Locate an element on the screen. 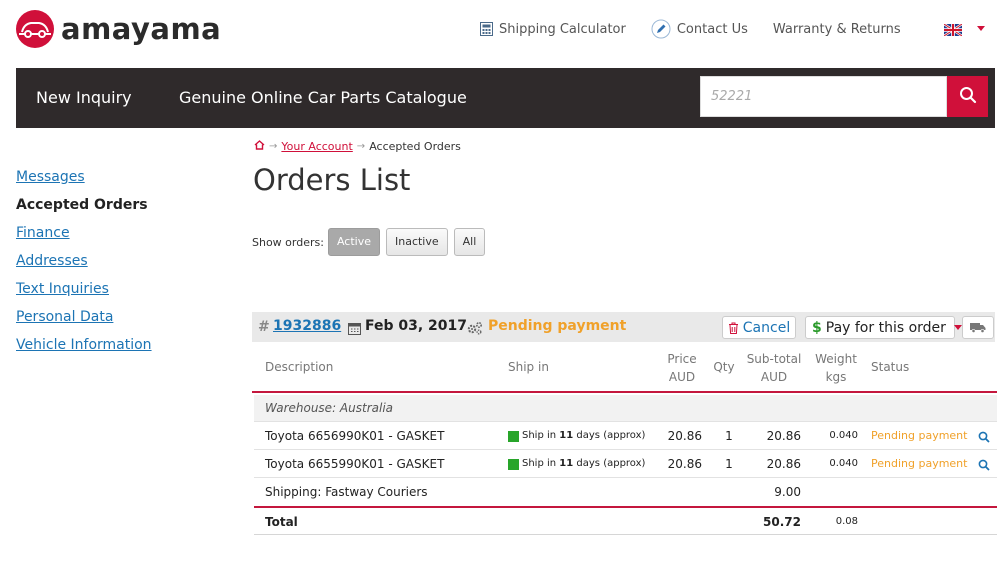 The height and width of the screenshot is (584, 1005). nav-parts-catalogue: Genuine Online Car Parts Catalogue is located at coordinates (323, 97).